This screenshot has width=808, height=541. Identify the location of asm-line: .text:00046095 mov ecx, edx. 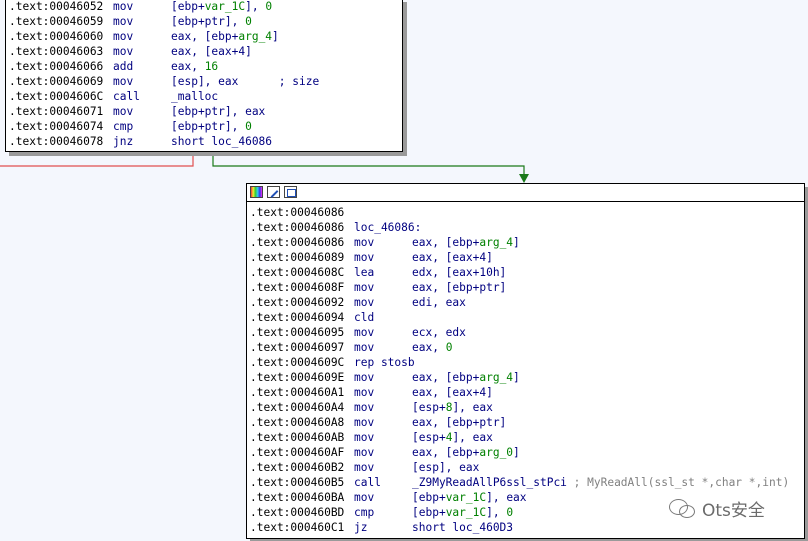
(358, 332).